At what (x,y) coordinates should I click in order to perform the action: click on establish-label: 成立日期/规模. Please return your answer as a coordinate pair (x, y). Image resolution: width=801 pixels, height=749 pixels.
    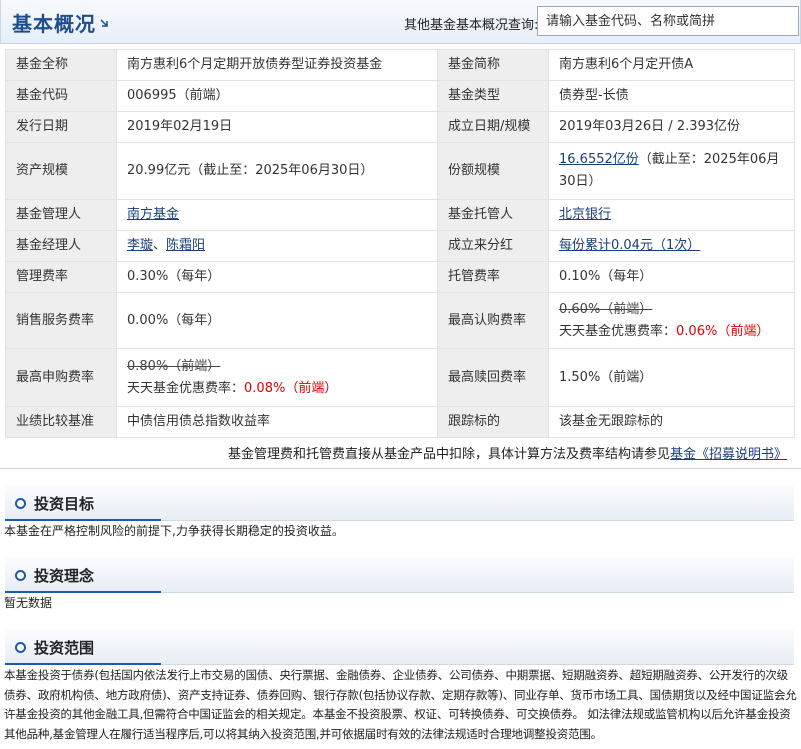
    Looking at the image, I should click on (493, 127).